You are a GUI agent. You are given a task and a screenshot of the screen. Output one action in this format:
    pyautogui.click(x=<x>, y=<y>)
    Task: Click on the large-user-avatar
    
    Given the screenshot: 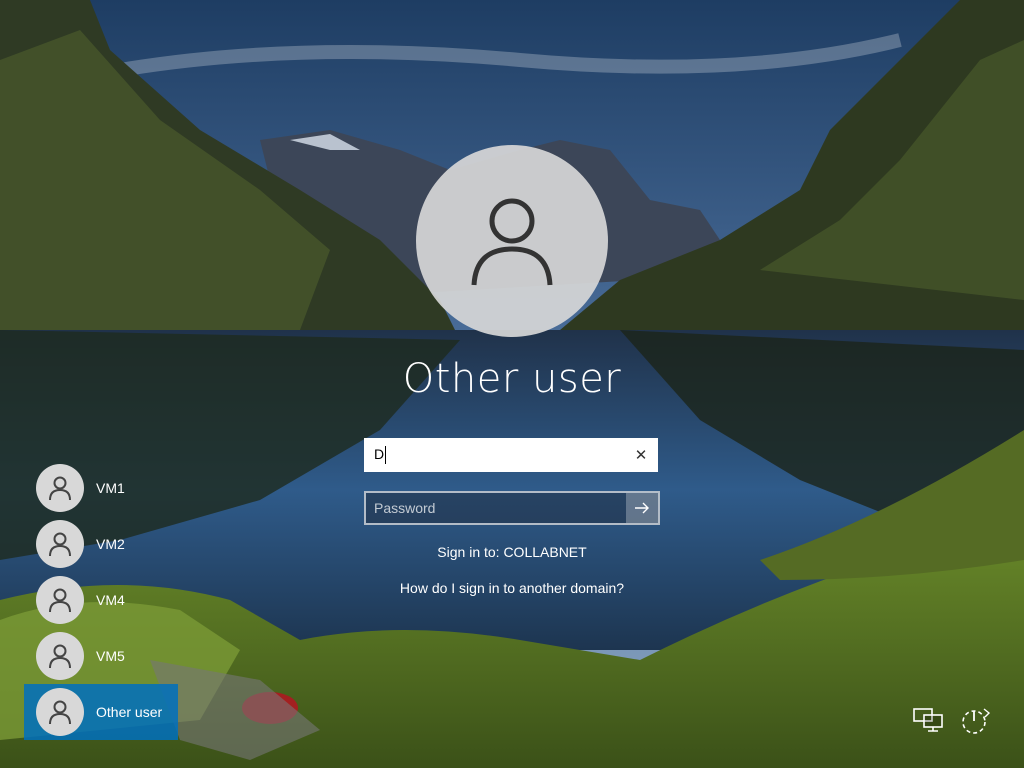 What is the action you would take?
    pyautogui.click(x=512, y=241)
    